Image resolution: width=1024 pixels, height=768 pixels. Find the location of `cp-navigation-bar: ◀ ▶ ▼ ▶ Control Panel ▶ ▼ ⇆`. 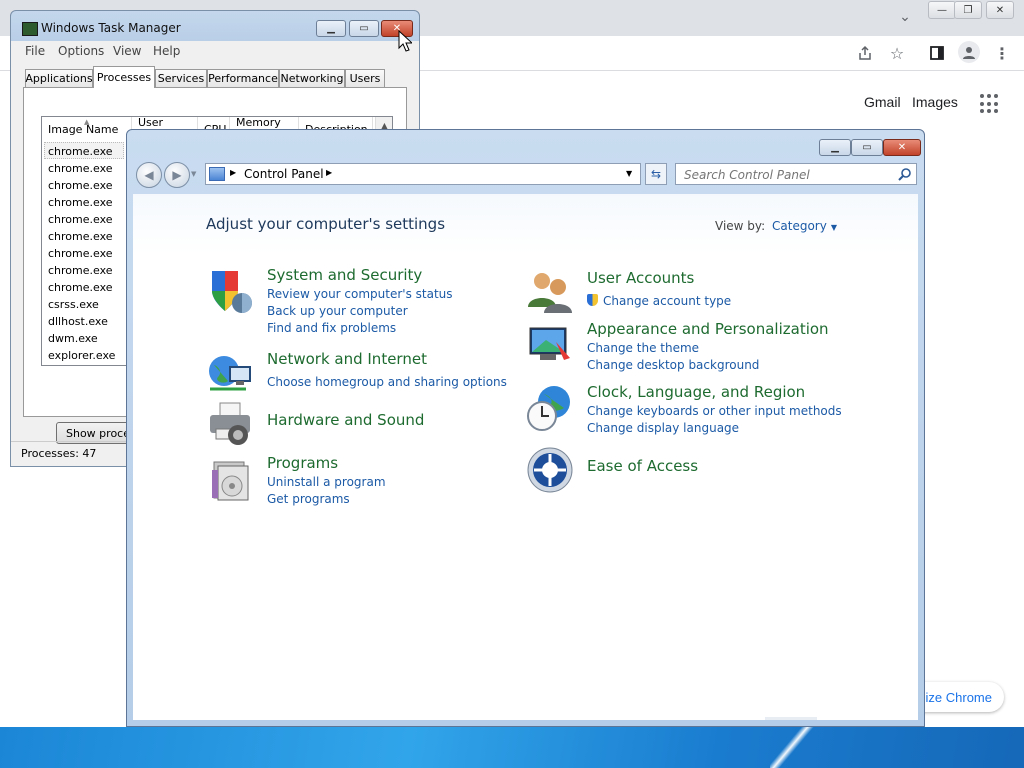

cp-navigation-bar: ◀ ▶ ▼ ▶ Control Panel ▶ ▼ ⇆ is located at coordinates (525, 176).